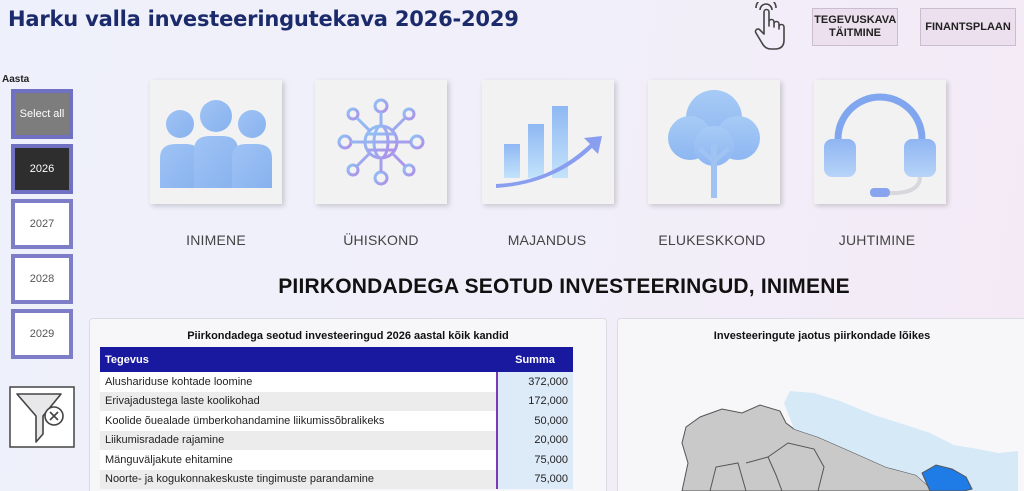 Image resolution: width=1024 pixels, height=491 pixels. What do you see at coordinates (968, 27) in the screenshot?
I see `finantsplaan-button: FINANTSPLAAN` at bounding box center [968, 27].